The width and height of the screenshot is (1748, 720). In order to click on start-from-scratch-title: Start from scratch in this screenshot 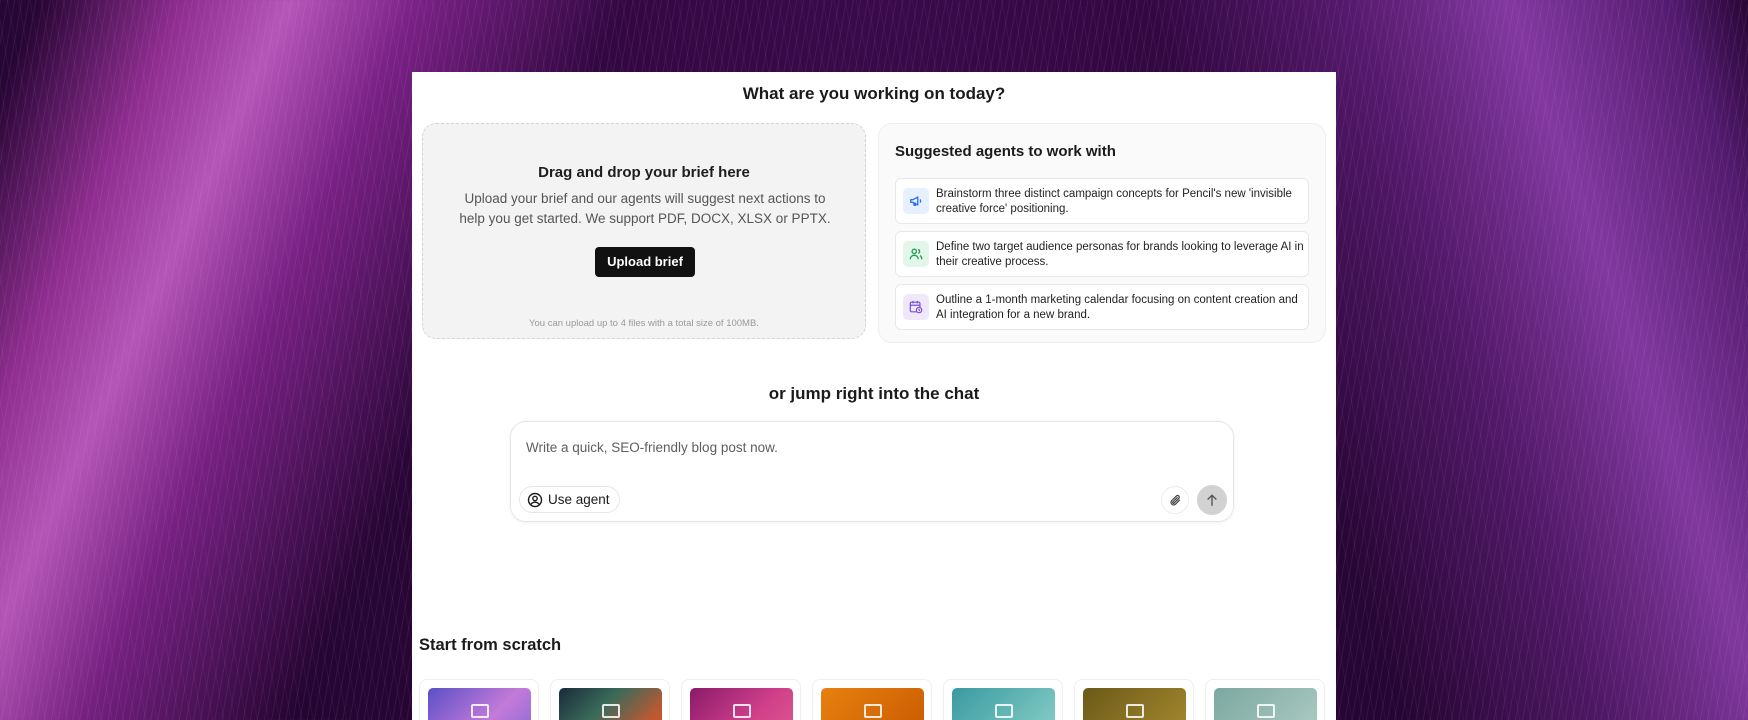, I will do `click(490, 645)`.